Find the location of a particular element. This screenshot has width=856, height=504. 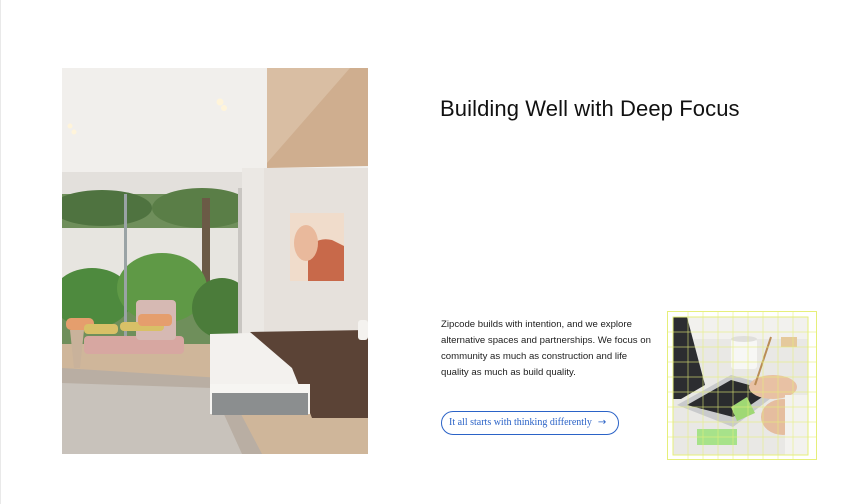

cta-label: It all starts with thinking differently is located at coordinates (520, 422).